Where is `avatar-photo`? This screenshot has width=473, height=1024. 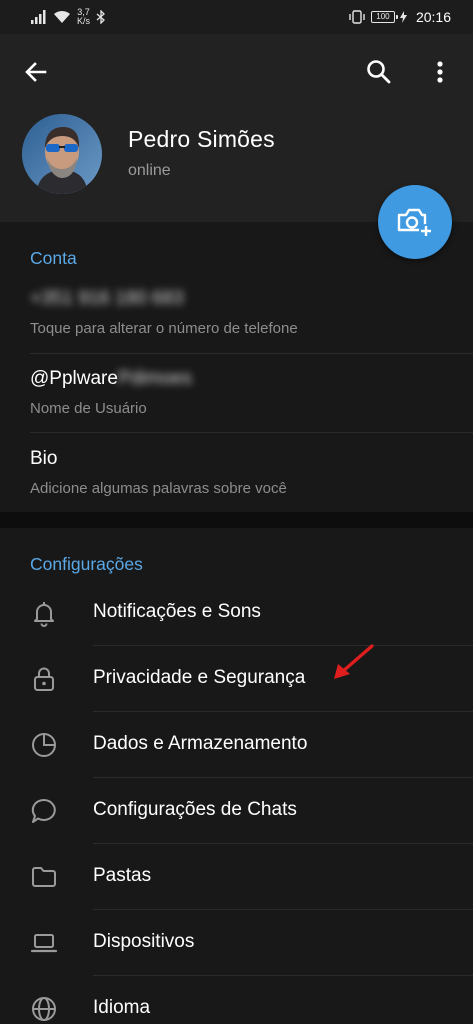 avatar-photo is located at coordinates (62, 154).